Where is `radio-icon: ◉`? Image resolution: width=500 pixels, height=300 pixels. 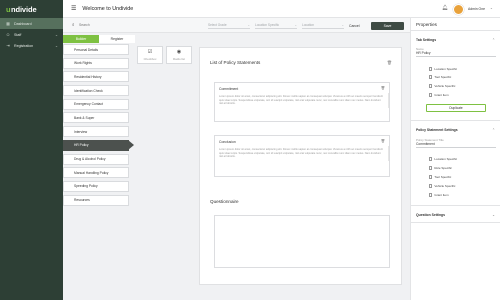
radio-icon: ◉ is located at coordinates (179, 52).